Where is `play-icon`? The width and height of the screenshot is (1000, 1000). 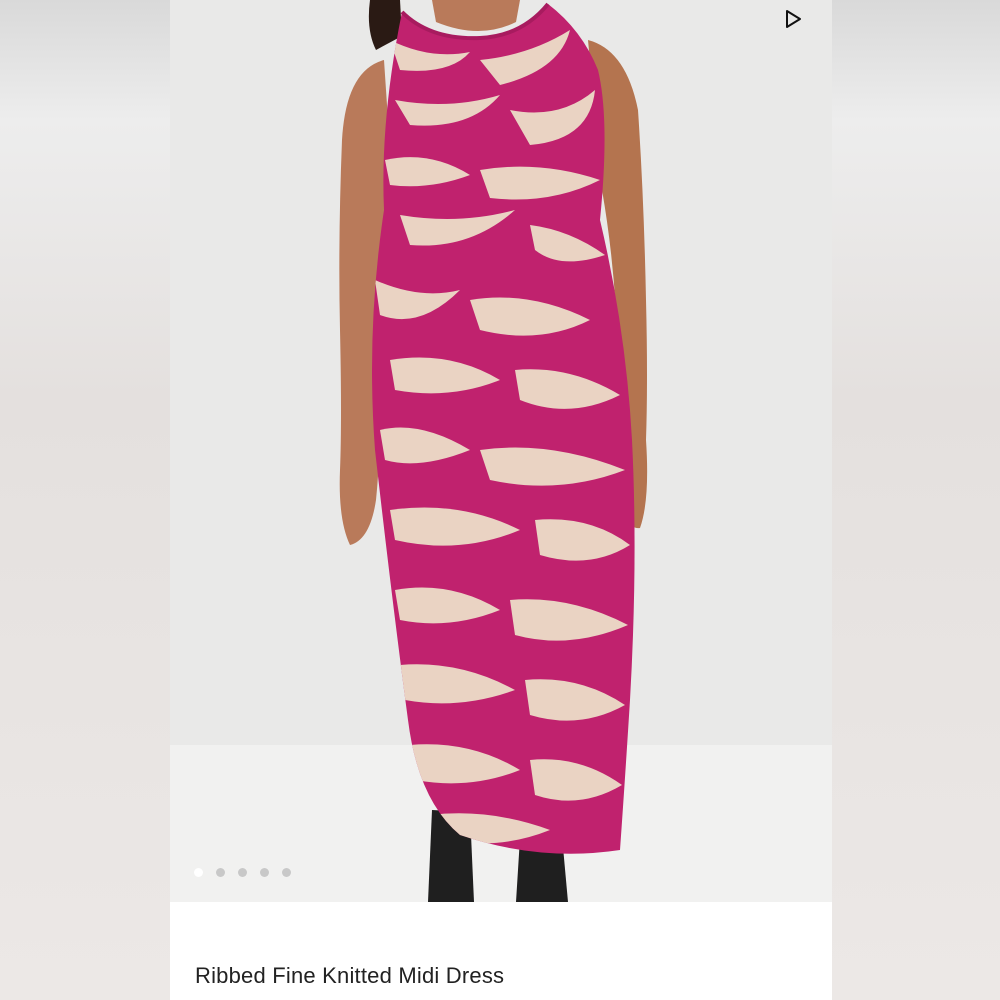 play-icon is located at coordinates (793, 19).